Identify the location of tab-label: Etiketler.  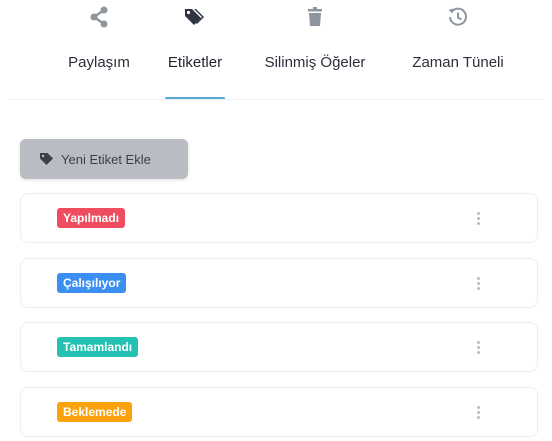
(195, 62).